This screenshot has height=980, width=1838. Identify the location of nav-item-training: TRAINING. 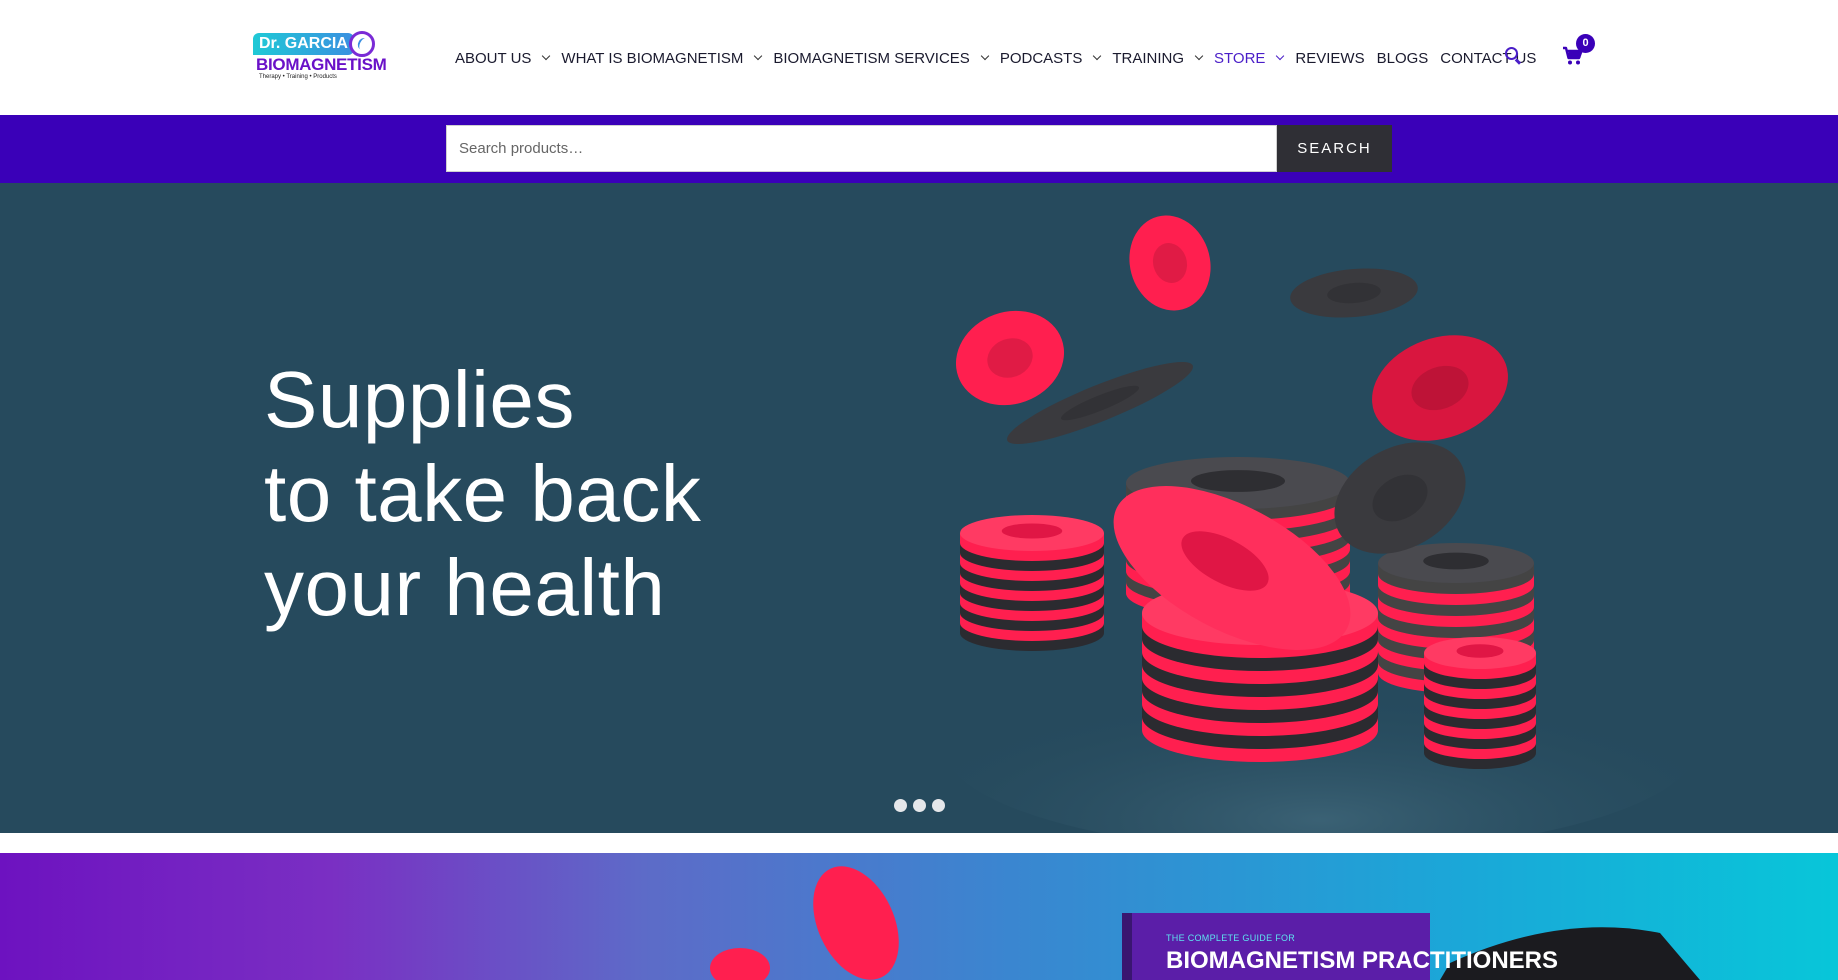
(1158, 58).